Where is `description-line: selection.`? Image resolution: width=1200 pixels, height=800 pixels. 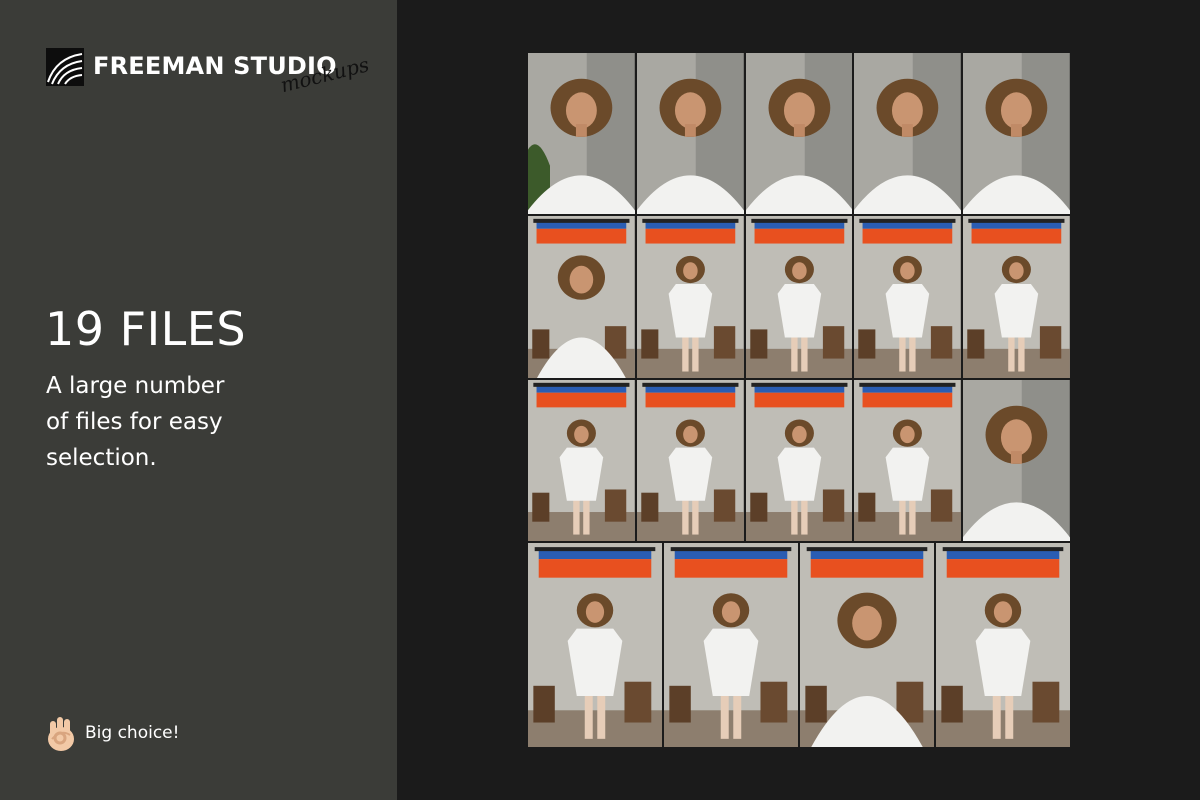
description-line: selection. is located at coordinates (101, 458).